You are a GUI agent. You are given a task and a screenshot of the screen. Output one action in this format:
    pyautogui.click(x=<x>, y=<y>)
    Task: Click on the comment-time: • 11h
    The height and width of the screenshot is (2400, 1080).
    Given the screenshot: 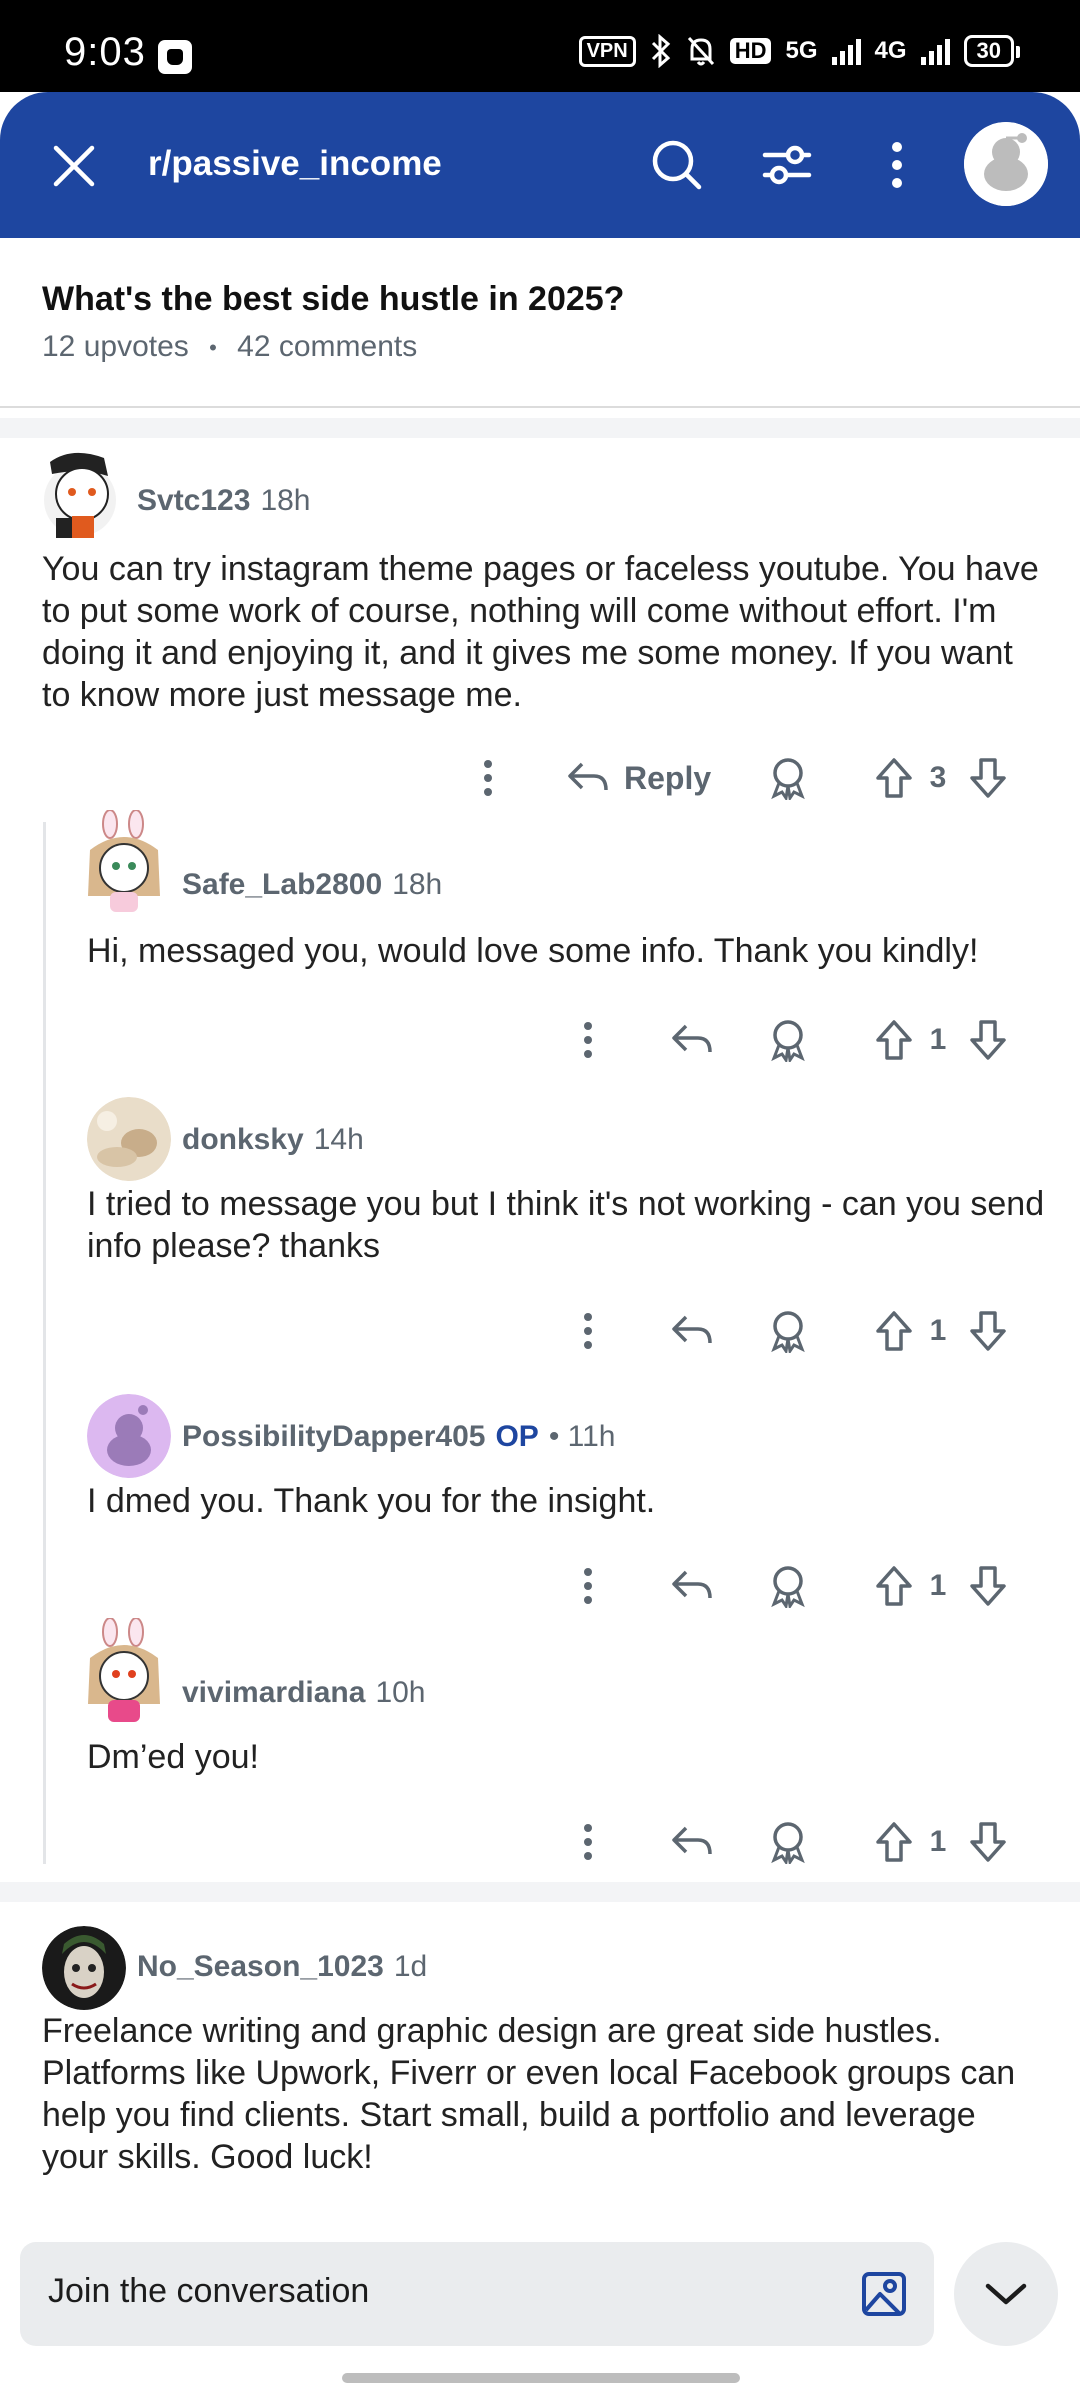 What is the action you would take?
    pyautogui.click(x=582, y=1436)
    